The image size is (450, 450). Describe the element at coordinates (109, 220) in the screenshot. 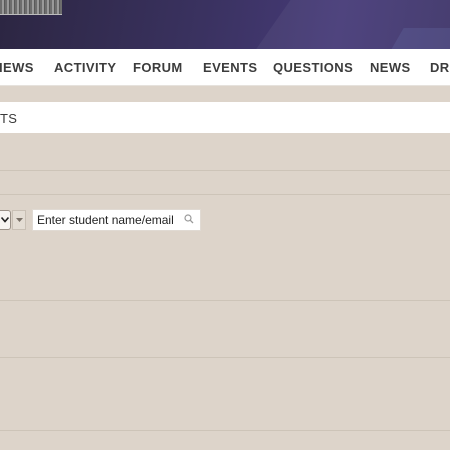

I see `student-search-input` at that location.